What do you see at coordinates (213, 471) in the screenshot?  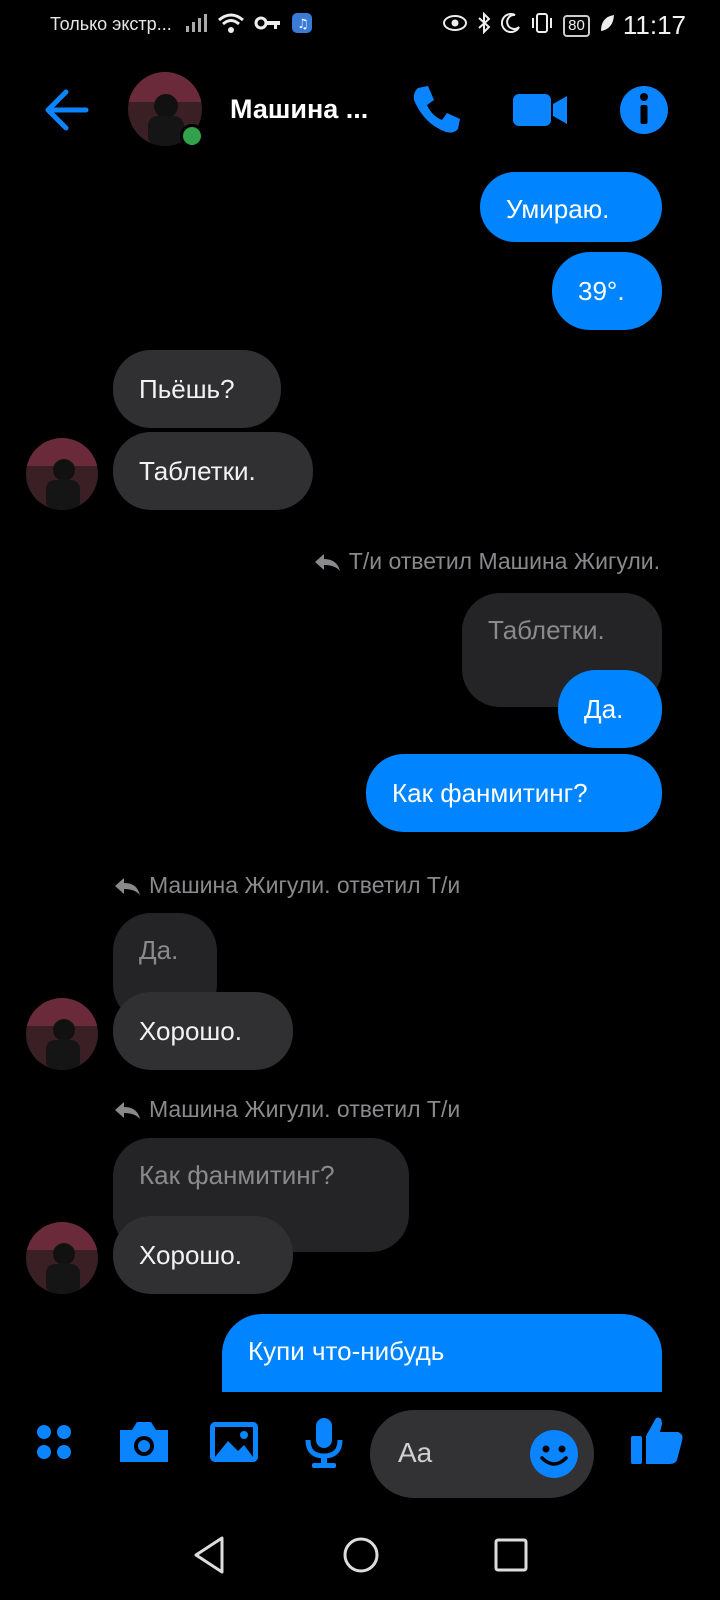 I see `message-incoming: Таблетки.` at bounding box center [213, 471].